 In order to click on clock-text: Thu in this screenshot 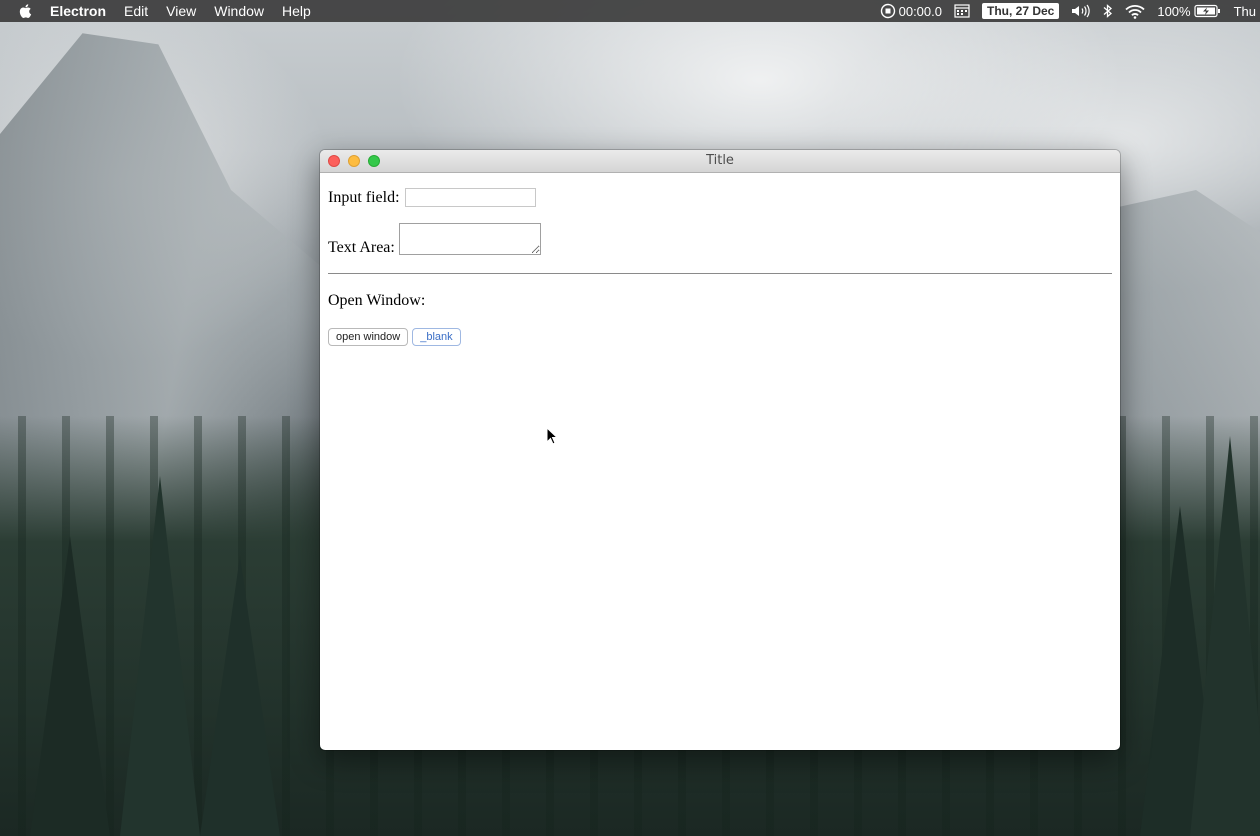, I will do `click(1244, 11)`.